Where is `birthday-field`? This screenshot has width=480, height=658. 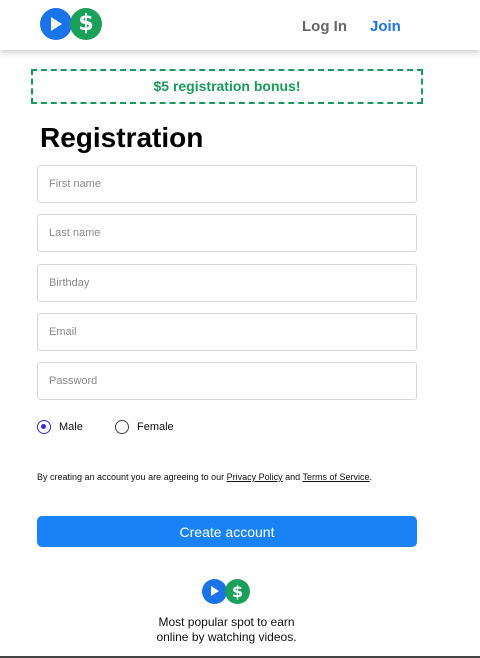 birthday-field is located at coordinates (227, 283).